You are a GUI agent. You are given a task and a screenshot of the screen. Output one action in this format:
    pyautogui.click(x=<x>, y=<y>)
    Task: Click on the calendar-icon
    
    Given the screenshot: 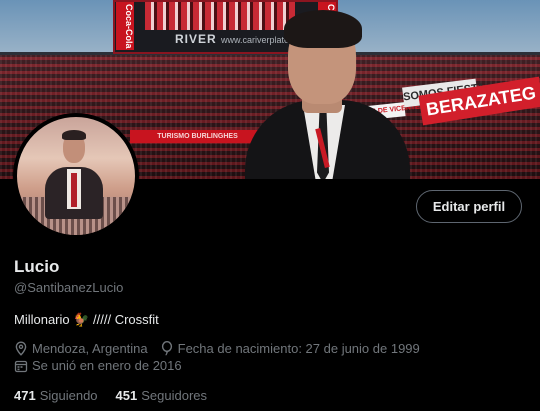 What is the action you would take?
    pyautogui.click(x=21, y=366)
    